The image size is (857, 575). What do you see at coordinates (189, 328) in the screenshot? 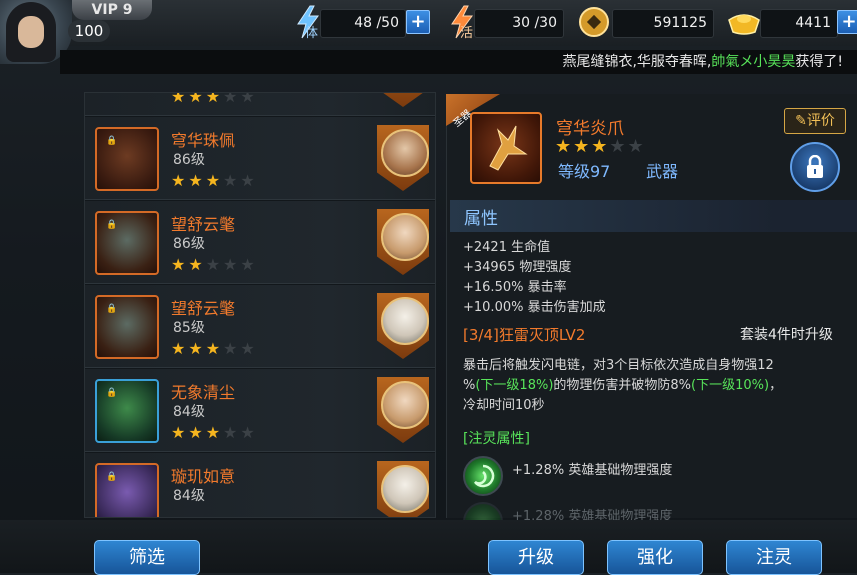
I see `equipment-level: 85级` at bounding box center [189, 328].